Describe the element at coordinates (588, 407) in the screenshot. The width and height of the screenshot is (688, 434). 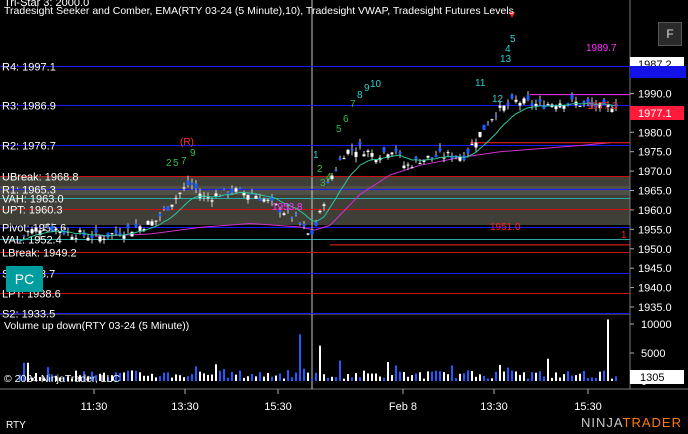
I see `time-axis-label: 15:30` at that location.